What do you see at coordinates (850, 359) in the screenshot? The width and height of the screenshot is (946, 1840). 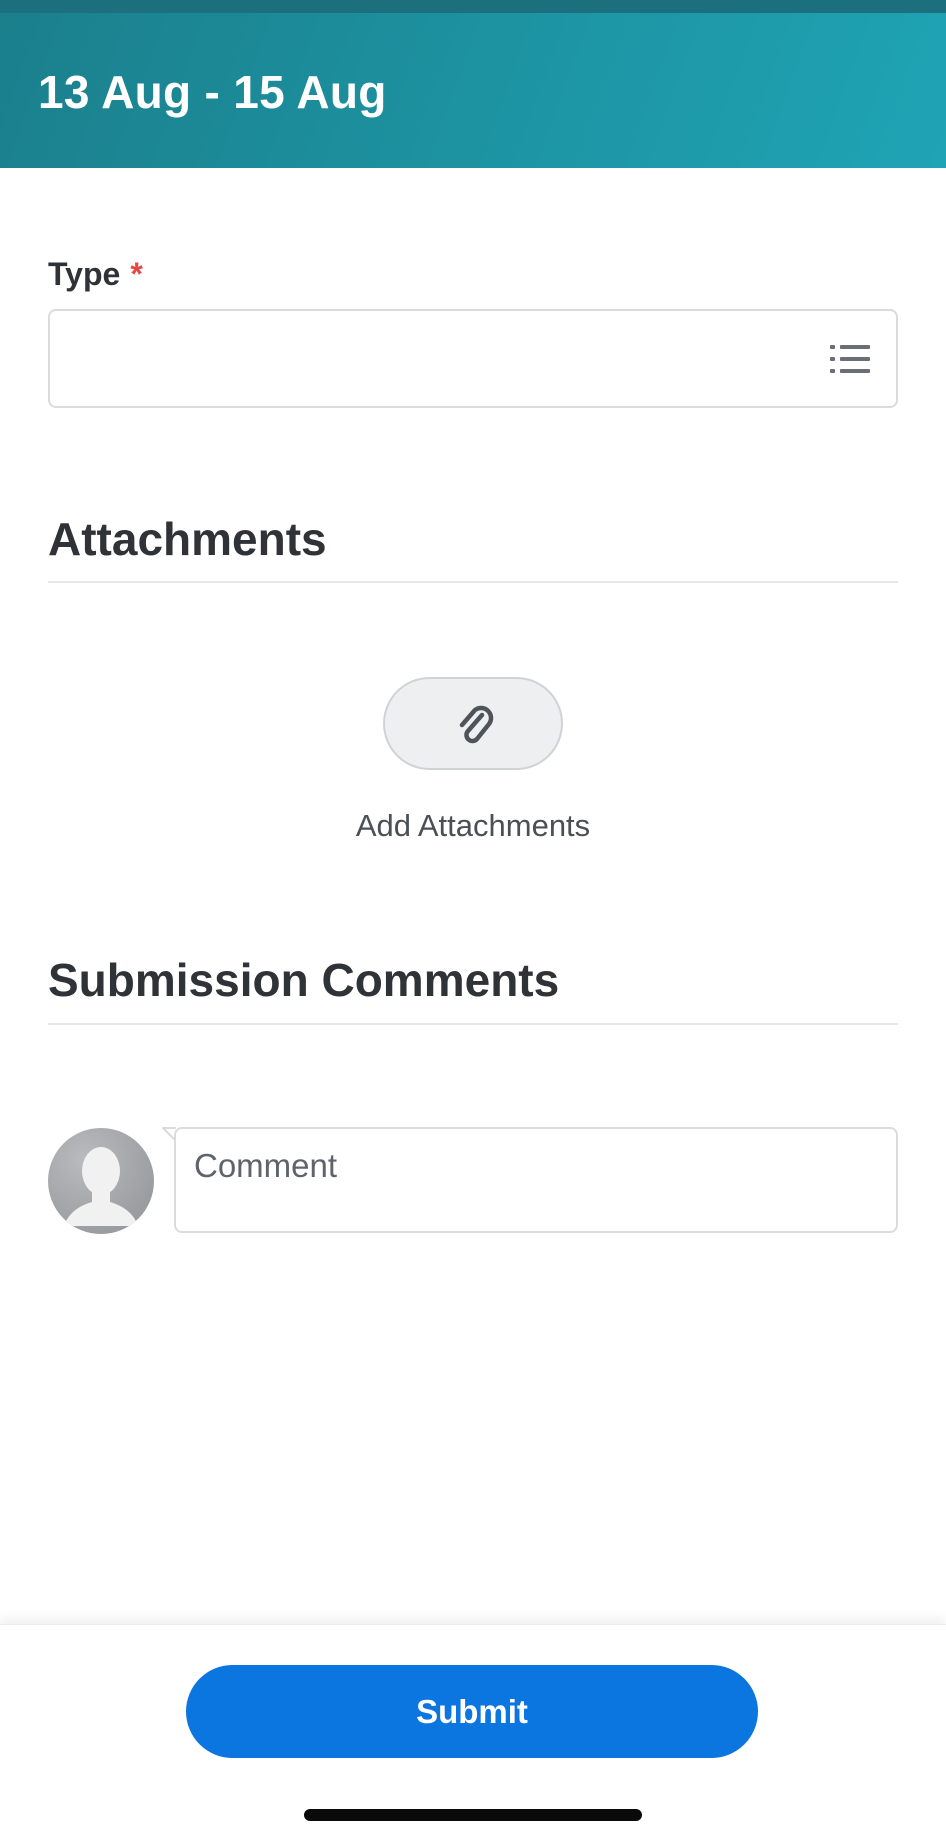 I see `list-icon` at bounding box center [850, 359].